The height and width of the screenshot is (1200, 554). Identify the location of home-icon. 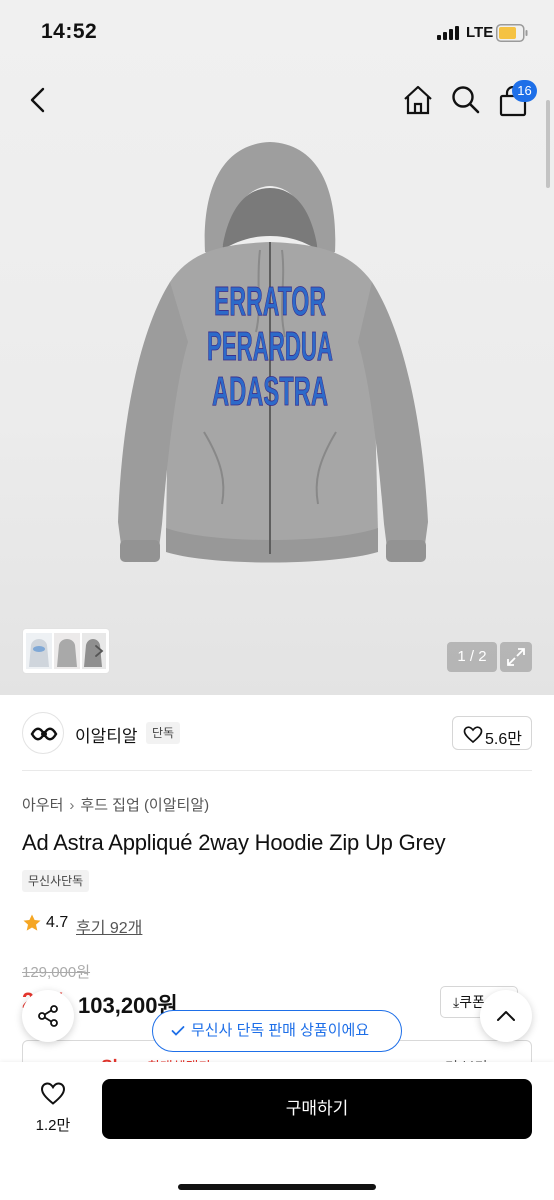
(418, 100).